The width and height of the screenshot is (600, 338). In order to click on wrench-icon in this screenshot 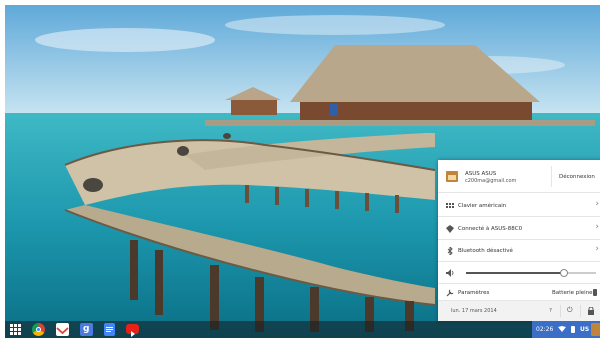, I will do `click(450, 293)`.